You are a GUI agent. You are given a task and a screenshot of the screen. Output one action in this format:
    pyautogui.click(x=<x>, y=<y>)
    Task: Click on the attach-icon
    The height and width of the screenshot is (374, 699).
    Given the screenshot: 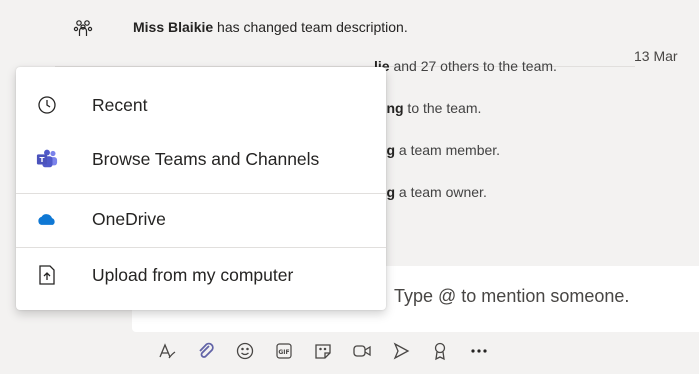 What is the action you would take?
    pyautogui.click(x=206, y=351)
    